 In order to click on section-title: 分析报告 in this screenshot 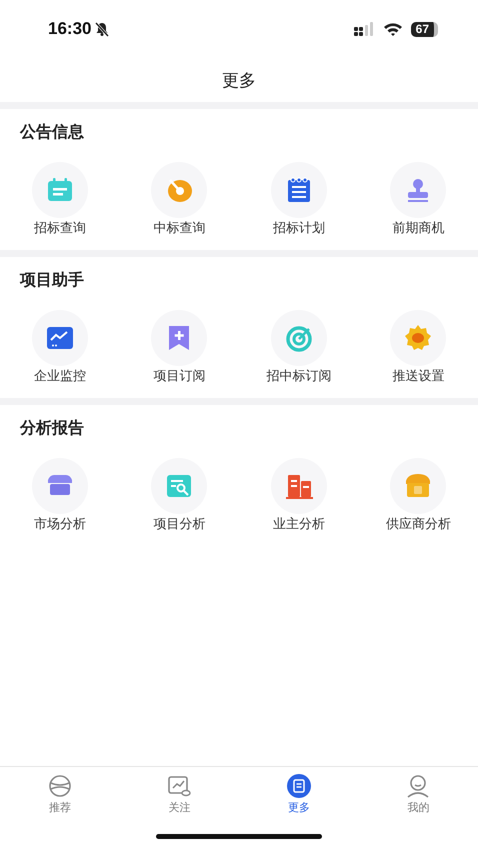, I will do `click(51, 428)`.